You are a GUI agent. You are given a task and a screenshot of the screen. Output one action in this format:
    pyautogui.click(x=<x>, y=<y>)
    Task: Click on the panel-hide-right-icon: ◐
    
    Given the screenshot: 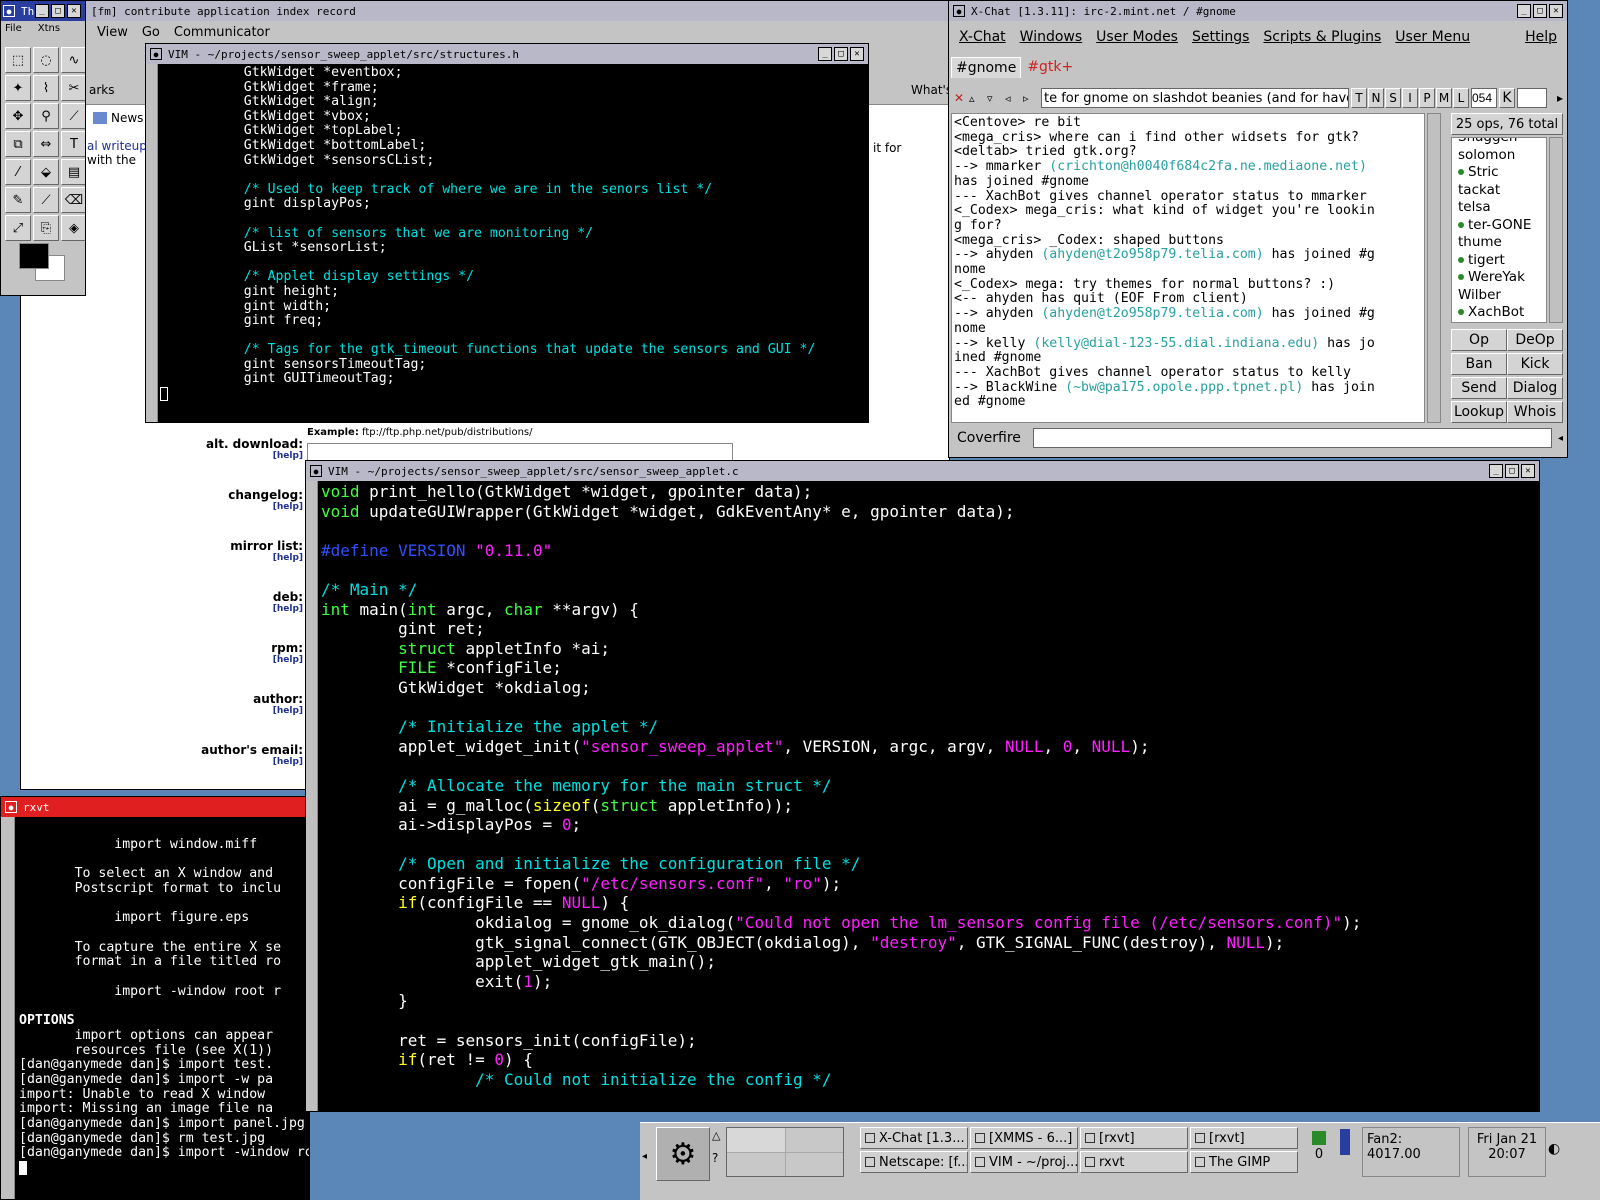 What is the action you would take?
    pyautogui.click(x=1554, y=1149)
    